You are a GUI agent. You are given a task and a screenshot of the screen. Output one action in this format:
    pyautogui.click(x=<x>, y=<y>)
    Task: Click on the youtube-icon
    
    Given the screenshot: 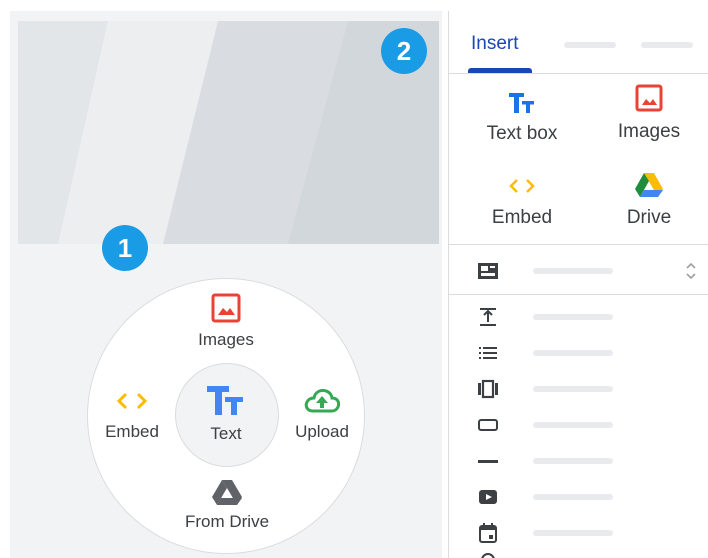 What is the action you would take?
    pyautogui.click(x=488, y=497)
    